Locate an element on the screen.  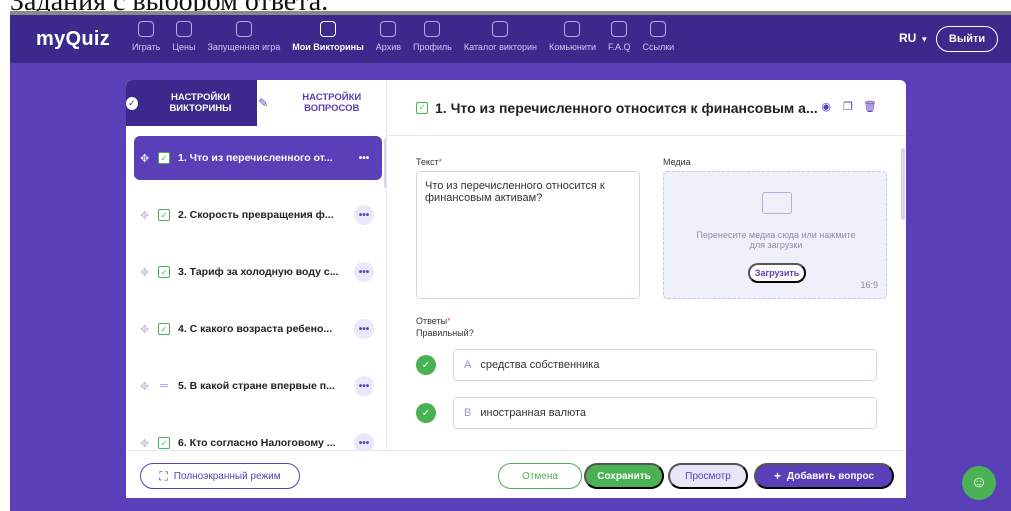
language-label: RU is located at coordinates (908, 38).